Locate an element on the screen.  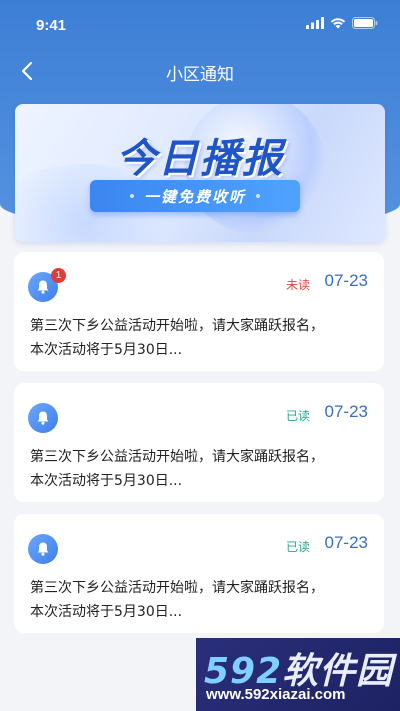
status-icons is located at coordinates (342, 23).